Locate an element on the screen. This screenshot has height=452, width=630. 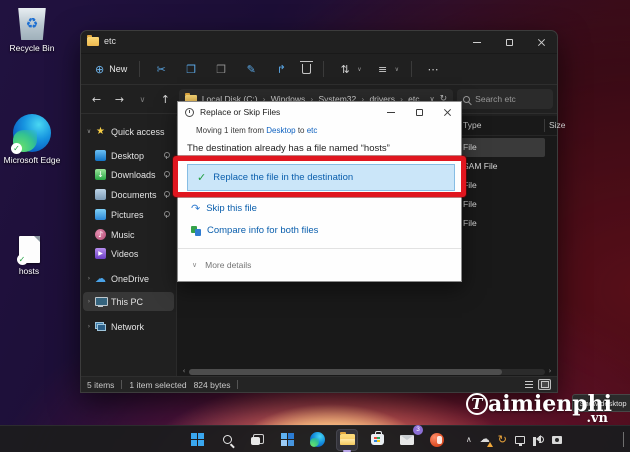
chevron-right-icon: › is located at coordinates (89, 326).